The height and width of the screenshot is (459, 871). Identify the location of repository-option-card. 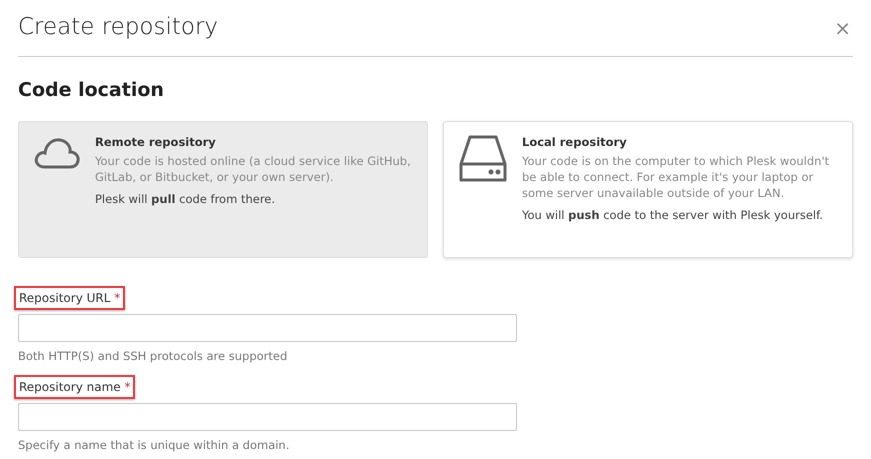
(648, 189).